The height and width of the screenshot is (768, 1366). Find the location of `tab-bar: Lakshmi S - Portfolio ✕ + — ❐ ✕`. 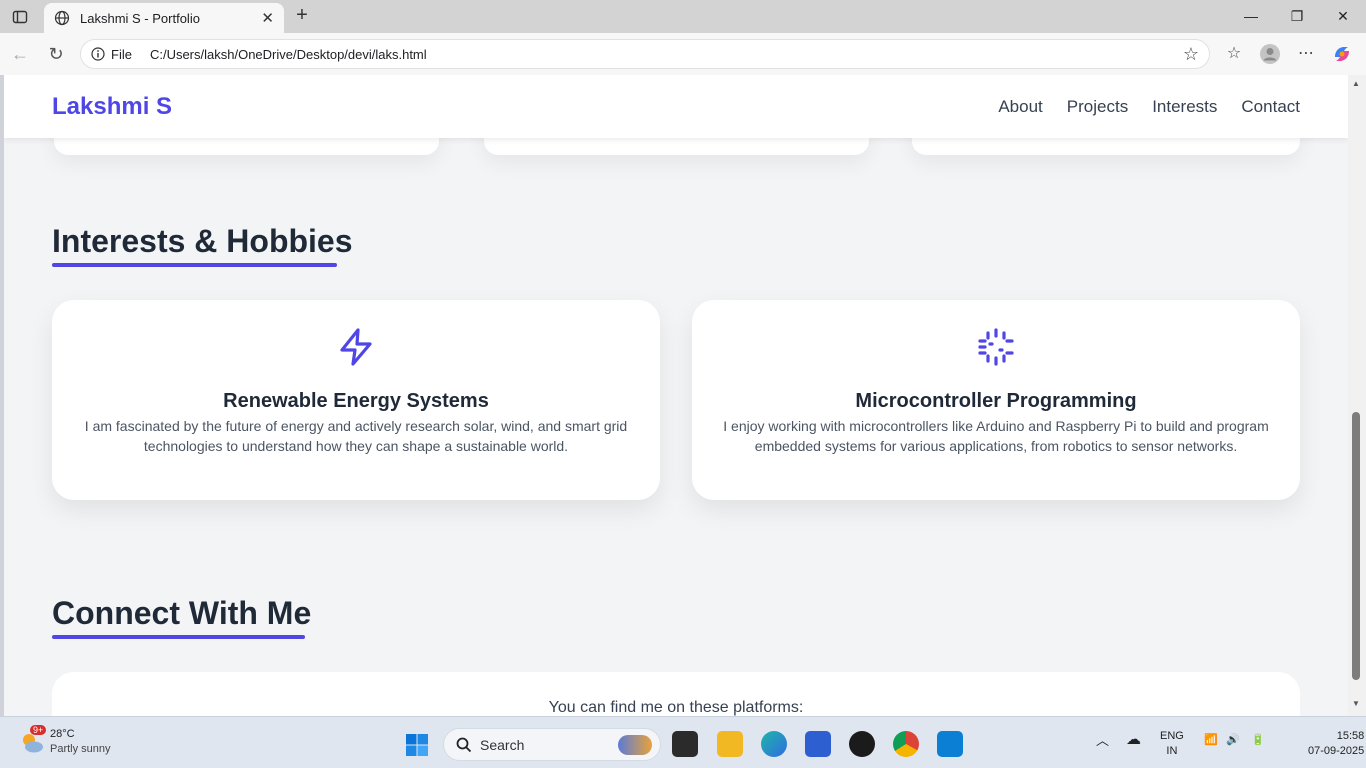

tab-bar: Lakshmi S - Portfolio ✕ + — ❐ ✕ is located at coordinates (683, 16).